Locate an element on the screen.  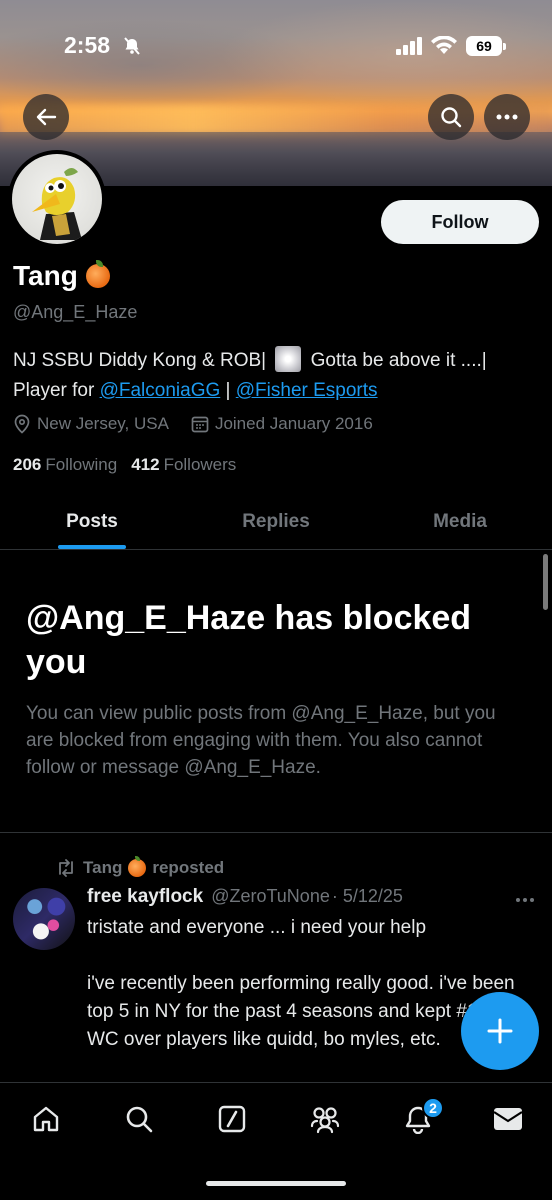
battery-indicator: 69 is located at coordinates (486, 46).